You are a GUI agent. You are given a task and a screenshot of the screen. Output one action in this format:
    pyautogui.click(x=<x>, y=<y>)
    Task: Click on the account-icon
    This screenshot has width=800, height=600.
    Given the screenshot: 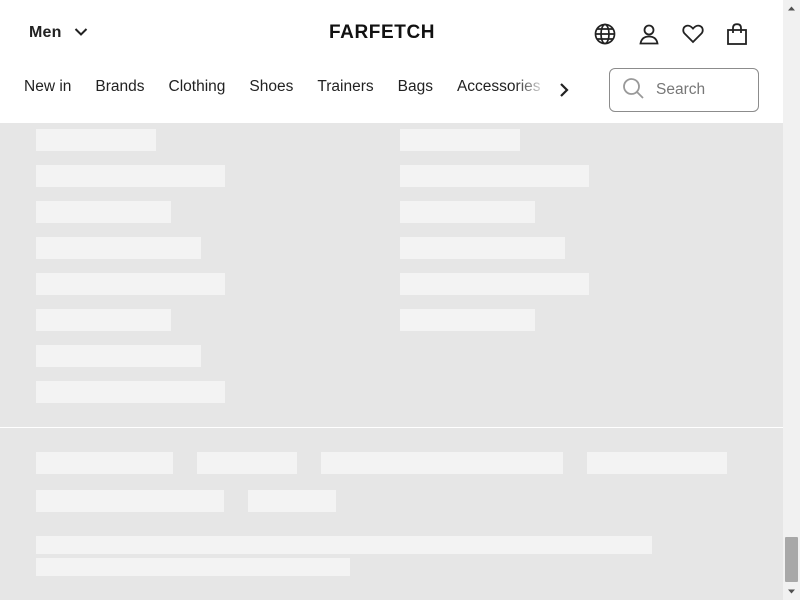 What is the action you would take?
    pyautogui.click(x=649, y=34)
    